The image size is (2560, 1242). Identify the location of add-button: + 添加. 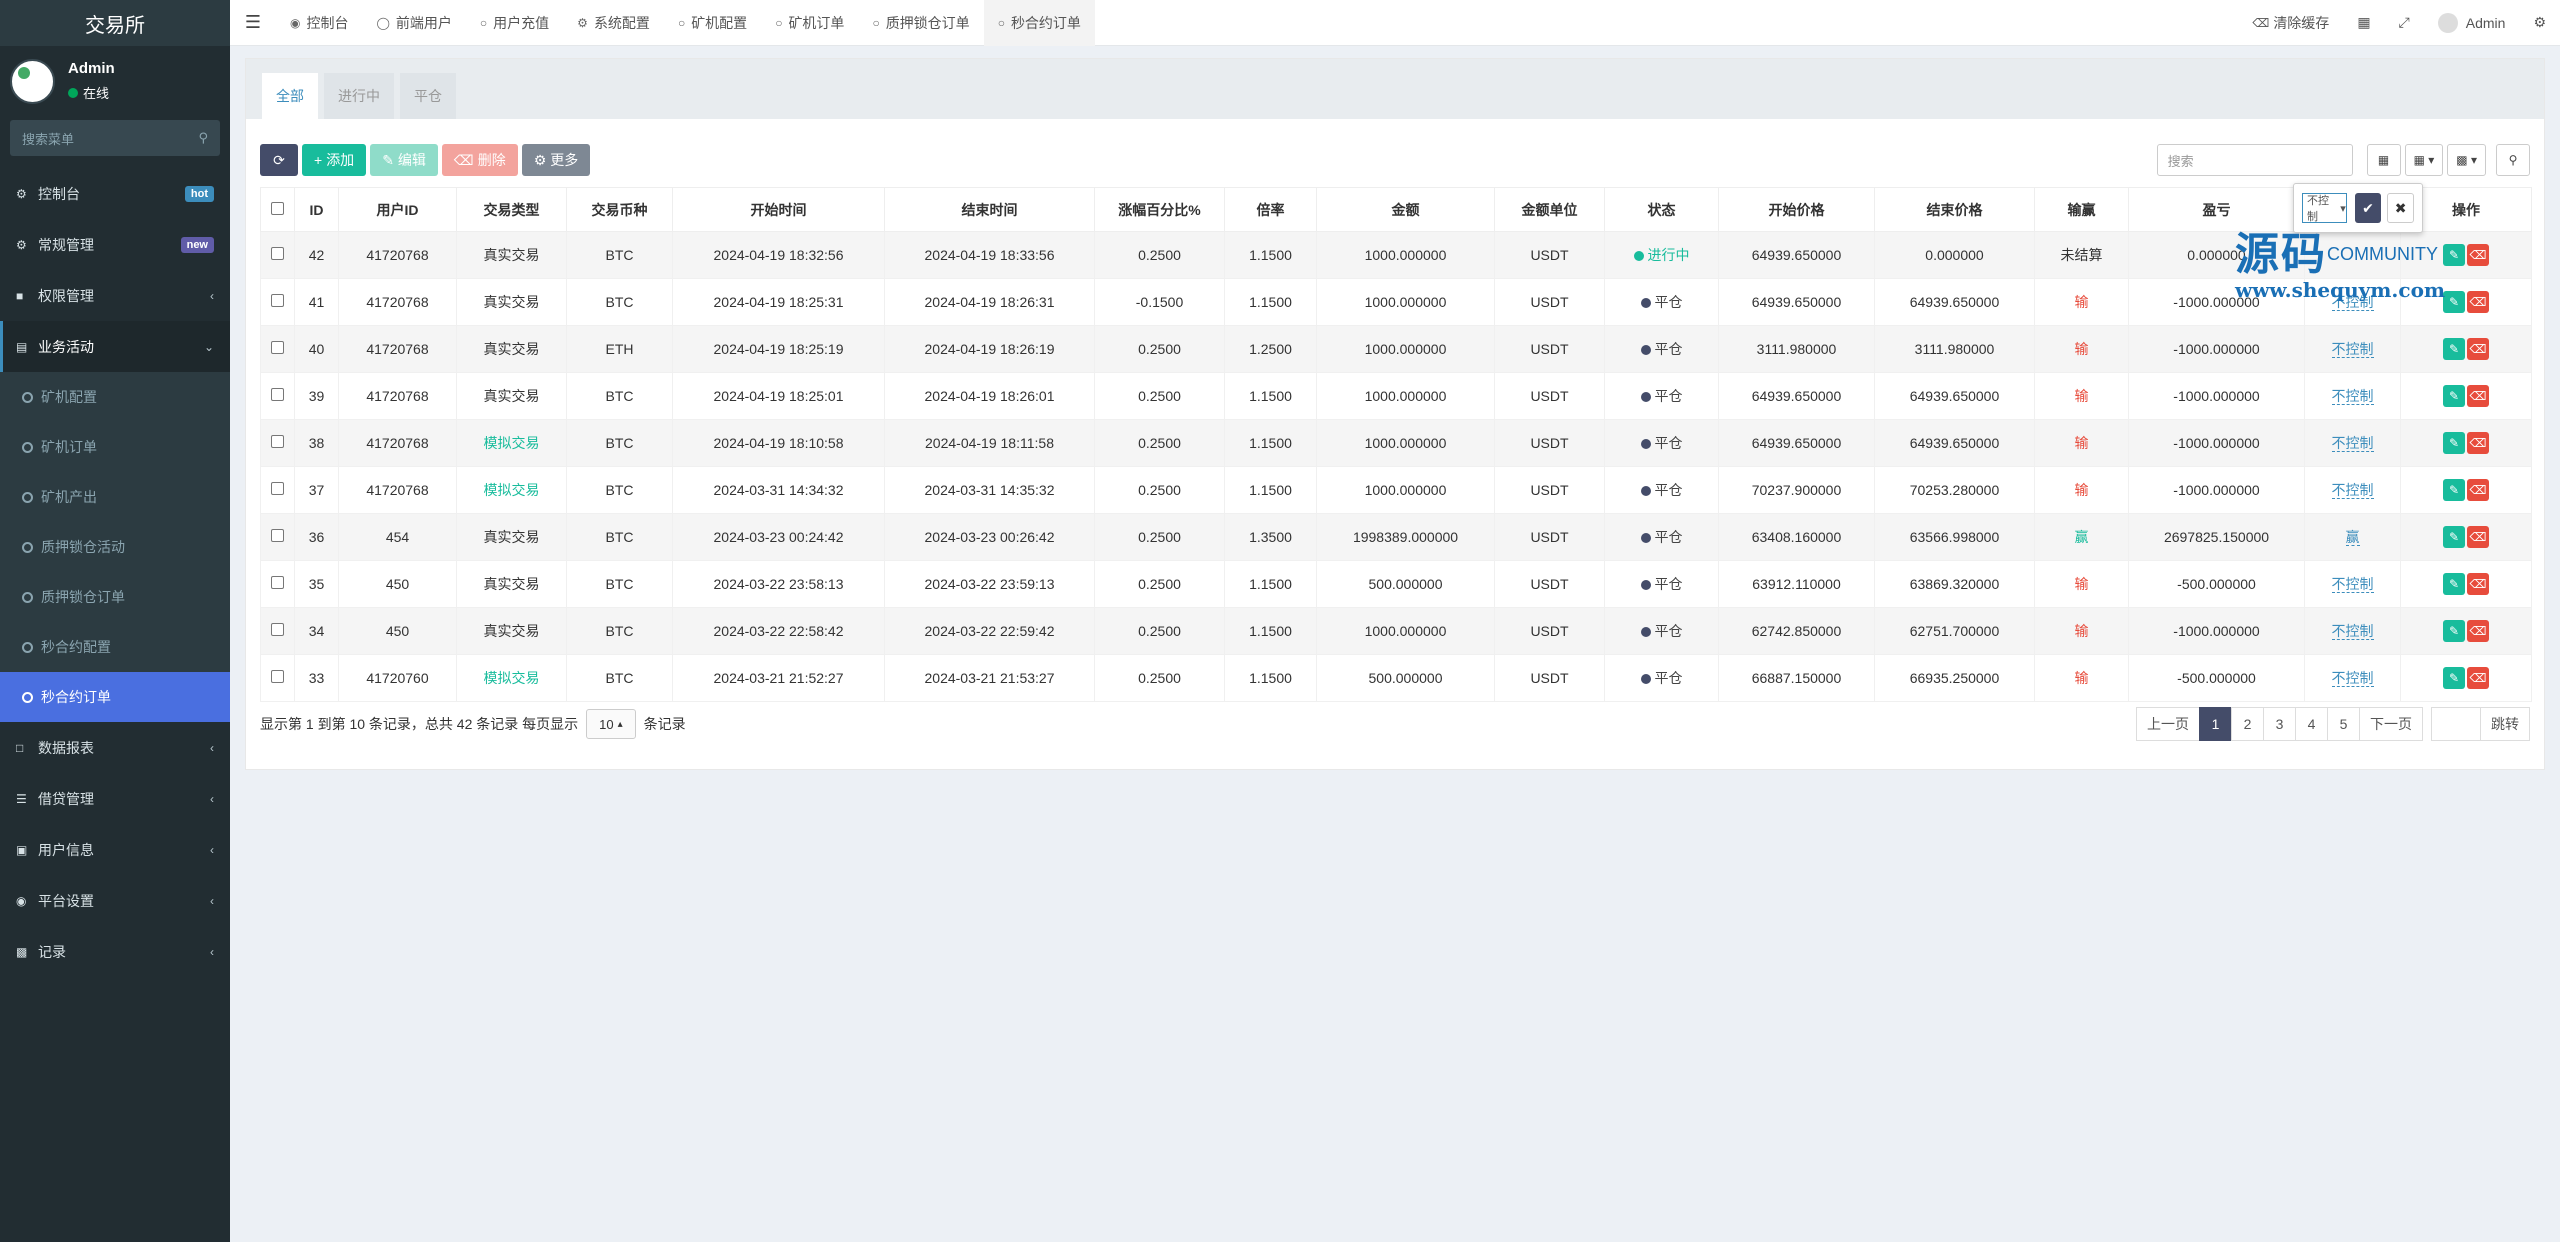
(334, 160).